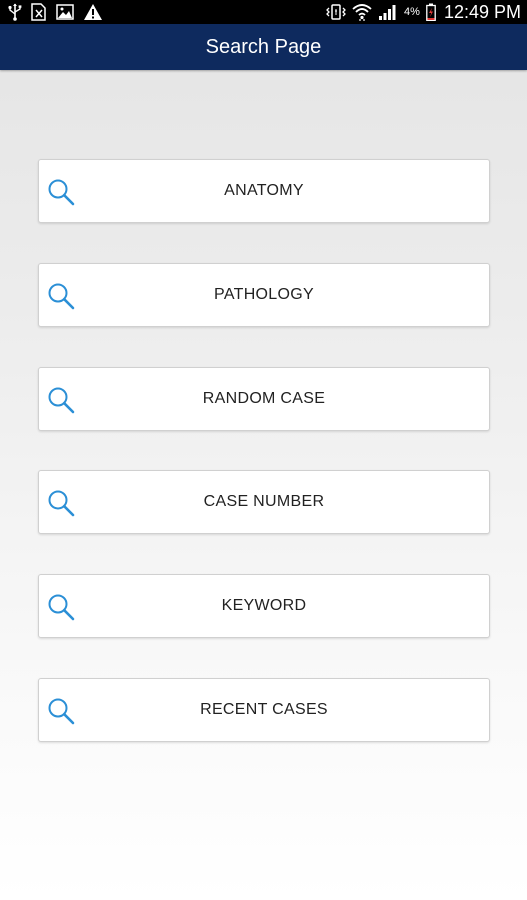 The image size is (527, 900). I want to click on image-icon, so click(65, 12).